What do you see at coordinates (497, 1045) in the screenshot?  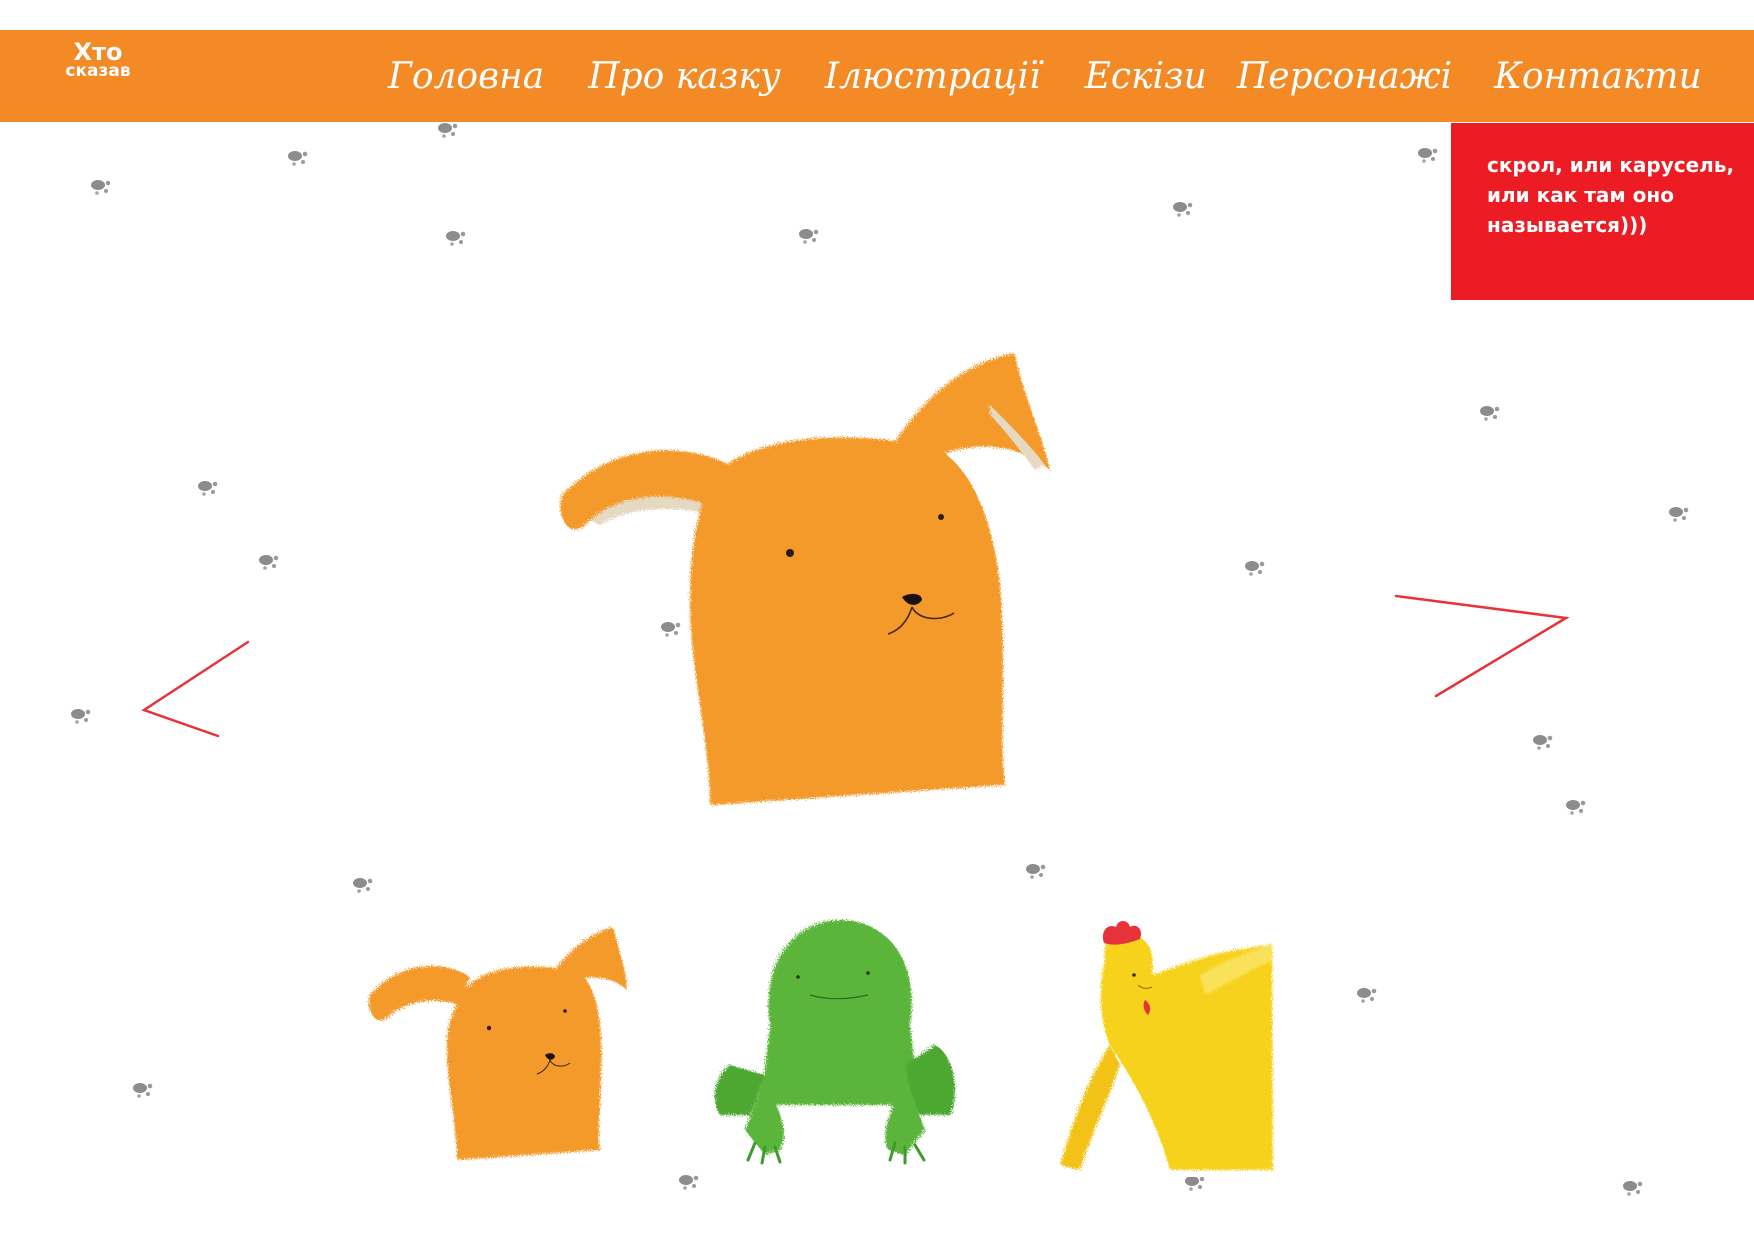 I see `thumbnail-orange-dog` at bounding box center [497, 1045].